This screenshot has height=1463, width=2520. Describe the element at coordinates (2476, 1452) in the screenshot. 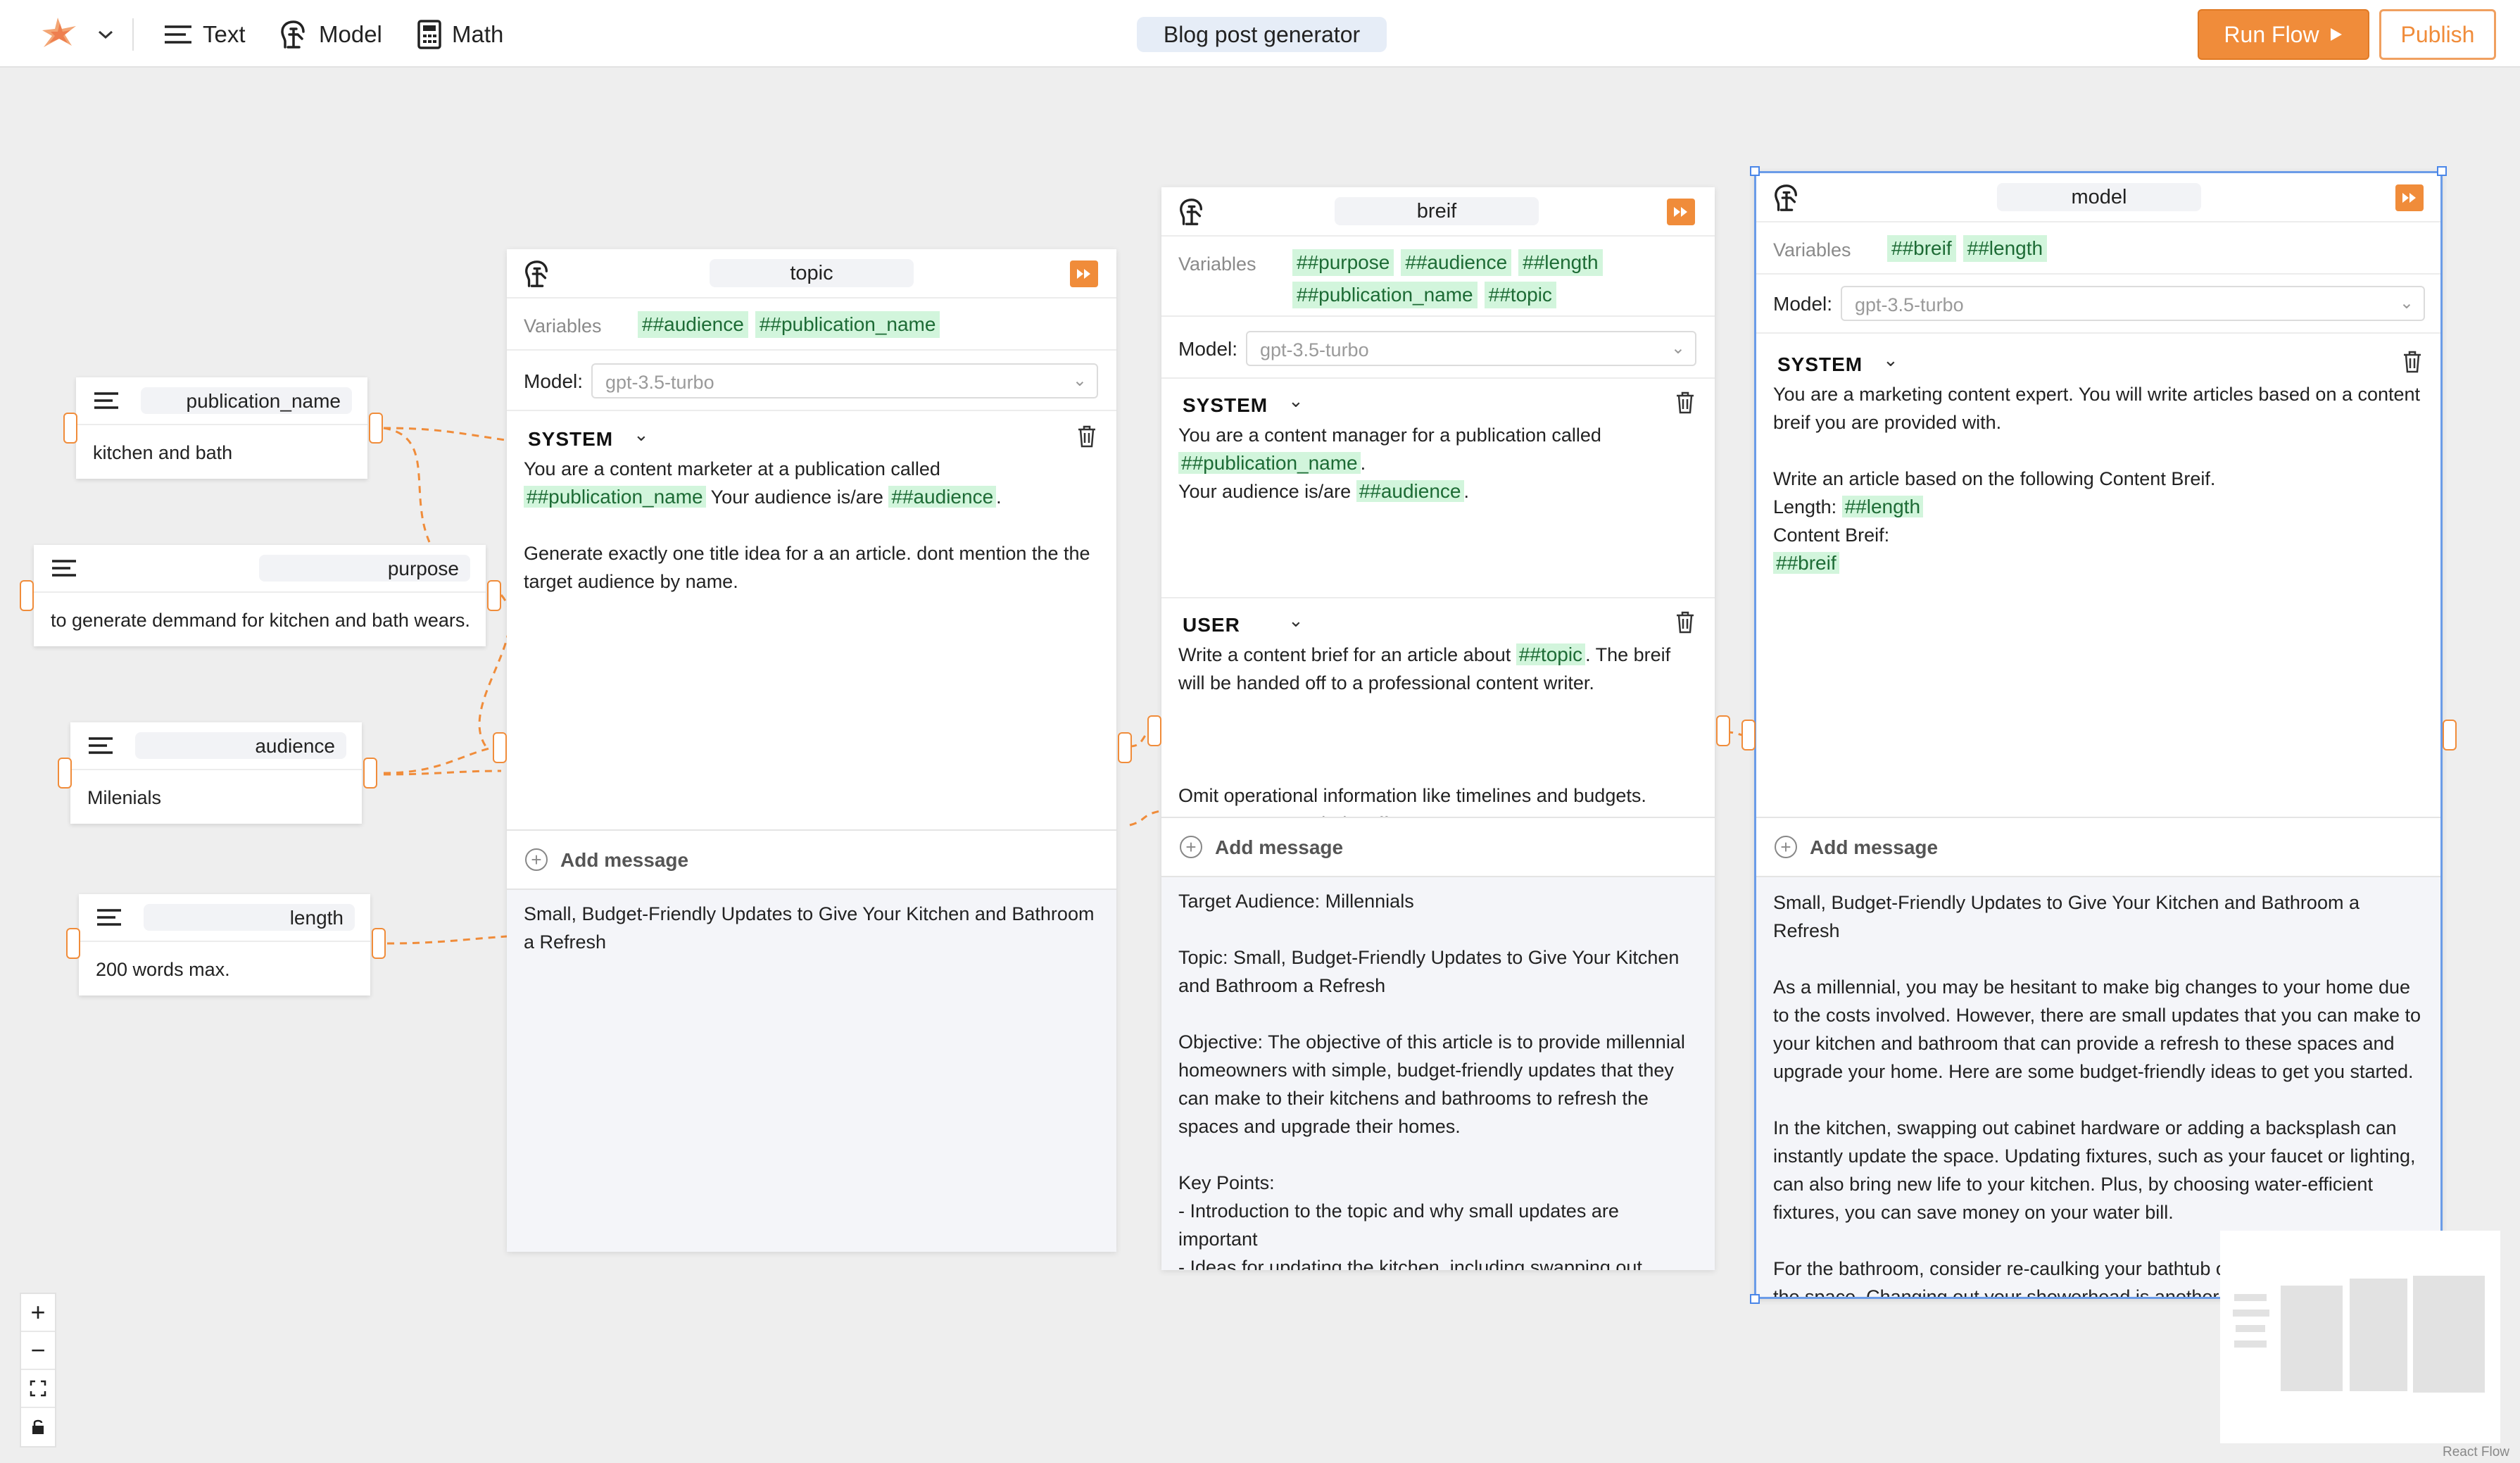

I see `react-flow-attribution: React Flow` at that location.